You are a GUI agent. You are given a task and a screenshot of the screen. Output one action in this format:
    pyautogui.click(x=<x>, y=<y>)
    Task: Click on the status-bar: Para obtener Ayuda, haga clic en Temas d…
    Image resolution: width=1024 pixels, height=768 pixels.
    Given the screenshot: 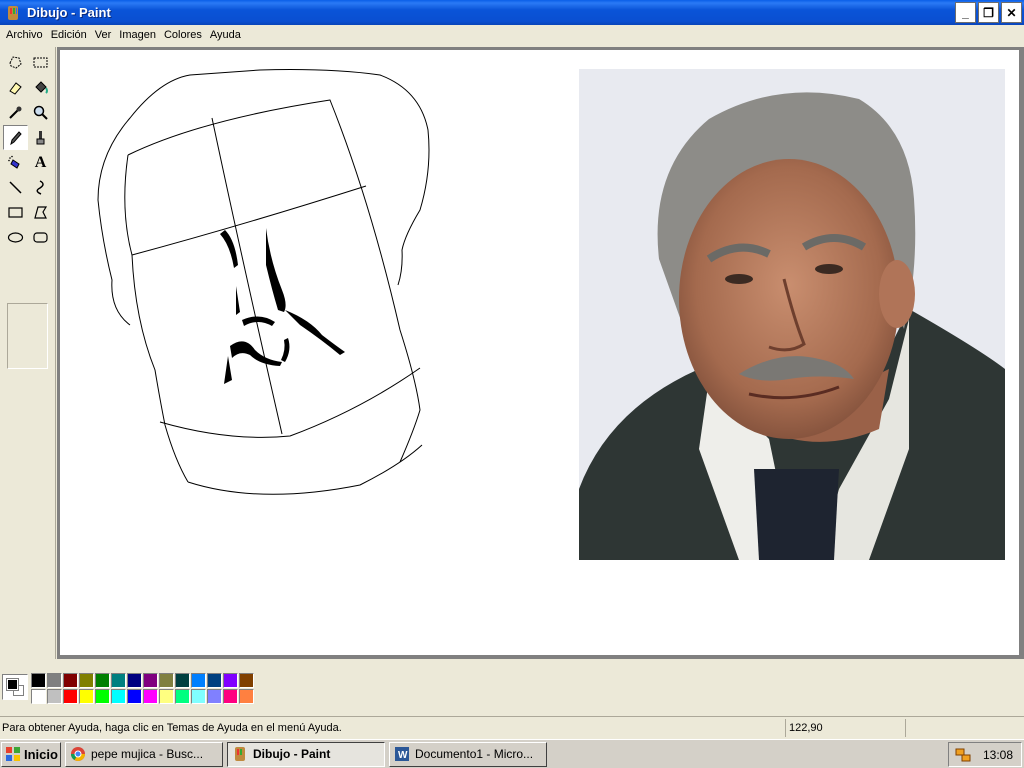 What is the action you would take?
    pyautogui.click(x=512, y=727)
    